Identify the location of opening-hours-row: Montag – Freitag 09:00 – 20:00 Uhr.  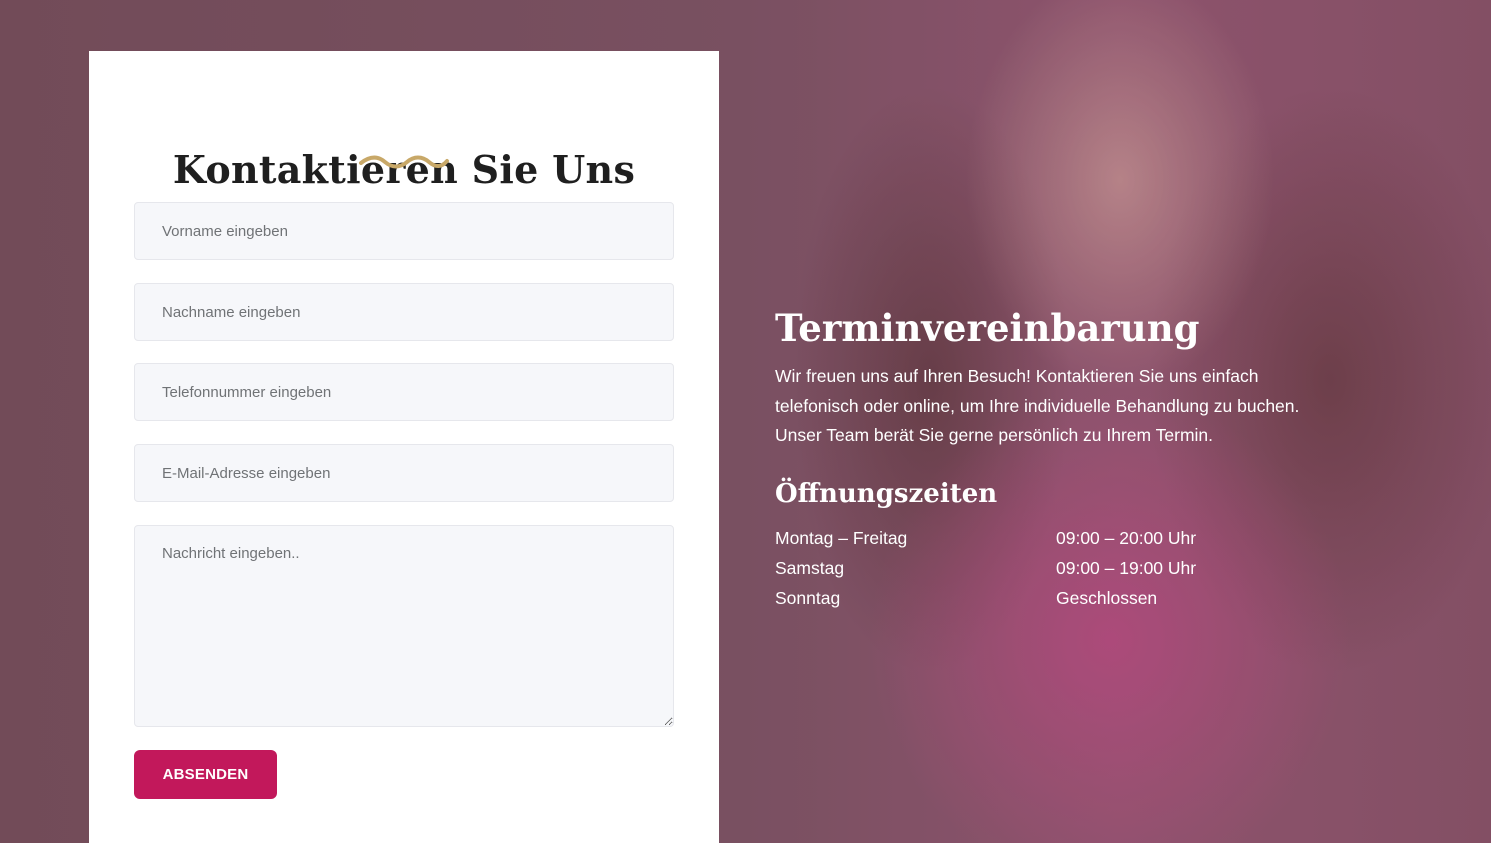
(1055, 538).